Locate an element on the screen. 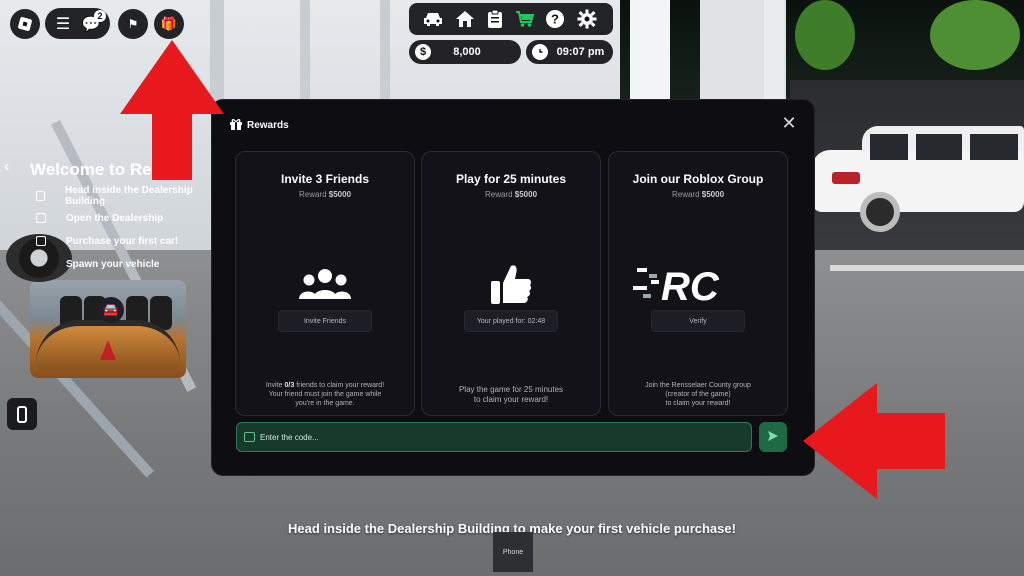 This screenshot has height=576, width=1024. rewards-gift-button: 🎁 is located at coordinates (169, 24).